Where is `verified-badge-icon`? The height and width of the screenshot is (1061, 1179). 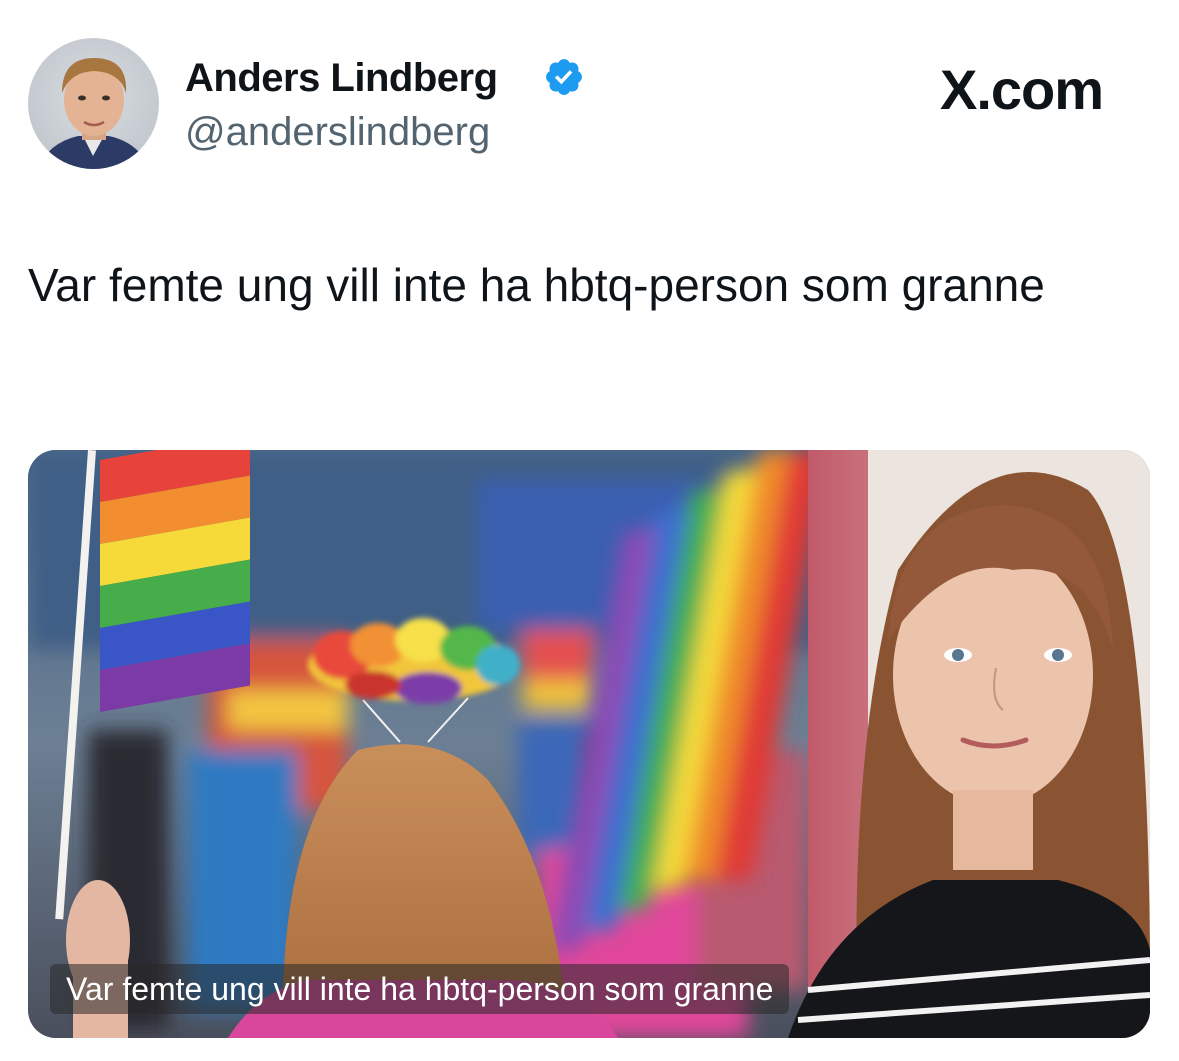 verified-badge-icon is located at coordinates (564, 77).